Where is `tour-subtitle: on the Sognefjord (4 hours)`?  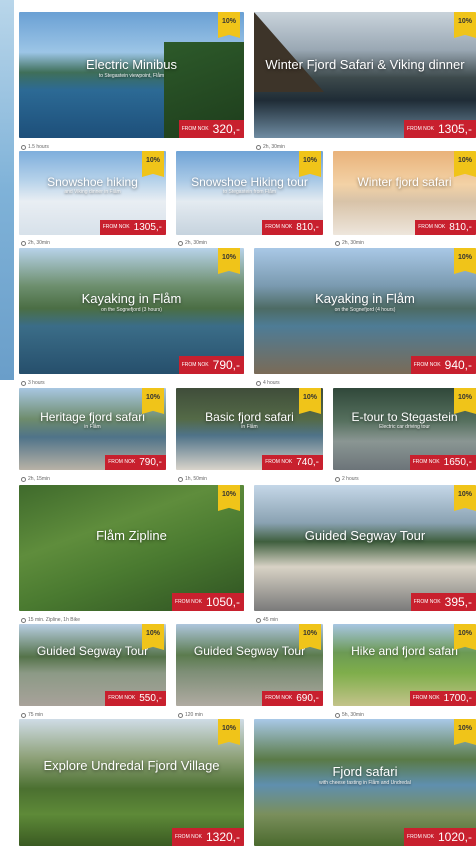 tour-subtitle: on the Sognefjord (4 hours) is located at coordinates (365, 310).